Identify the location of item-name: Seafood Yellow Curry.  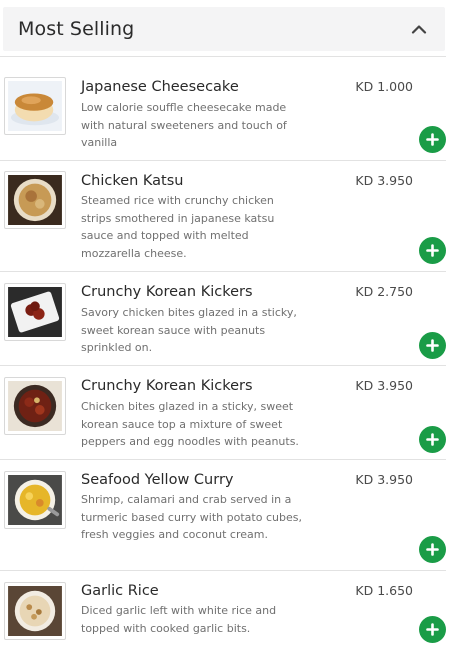
(157, 480).